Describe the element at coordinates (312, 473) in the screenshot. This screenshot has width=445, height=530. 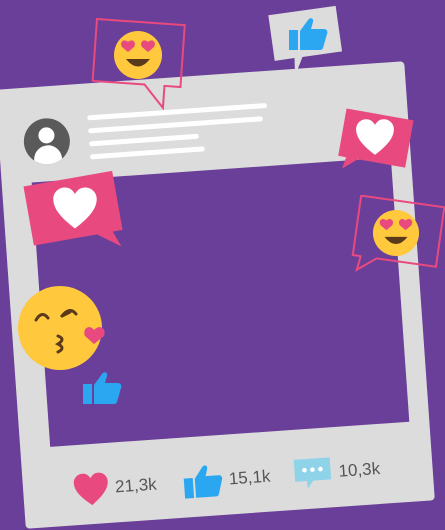
I see `comment-icon` at that location.